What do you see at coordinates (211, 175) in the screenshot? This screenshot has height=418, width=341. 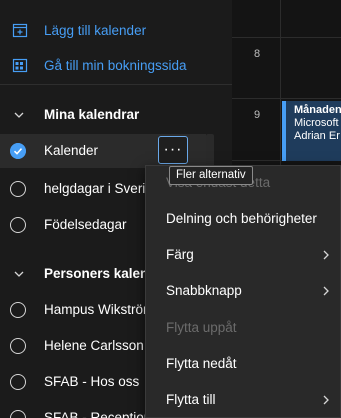 I see `tooltip: Fler alternativ` at bounding box center [211, 175].